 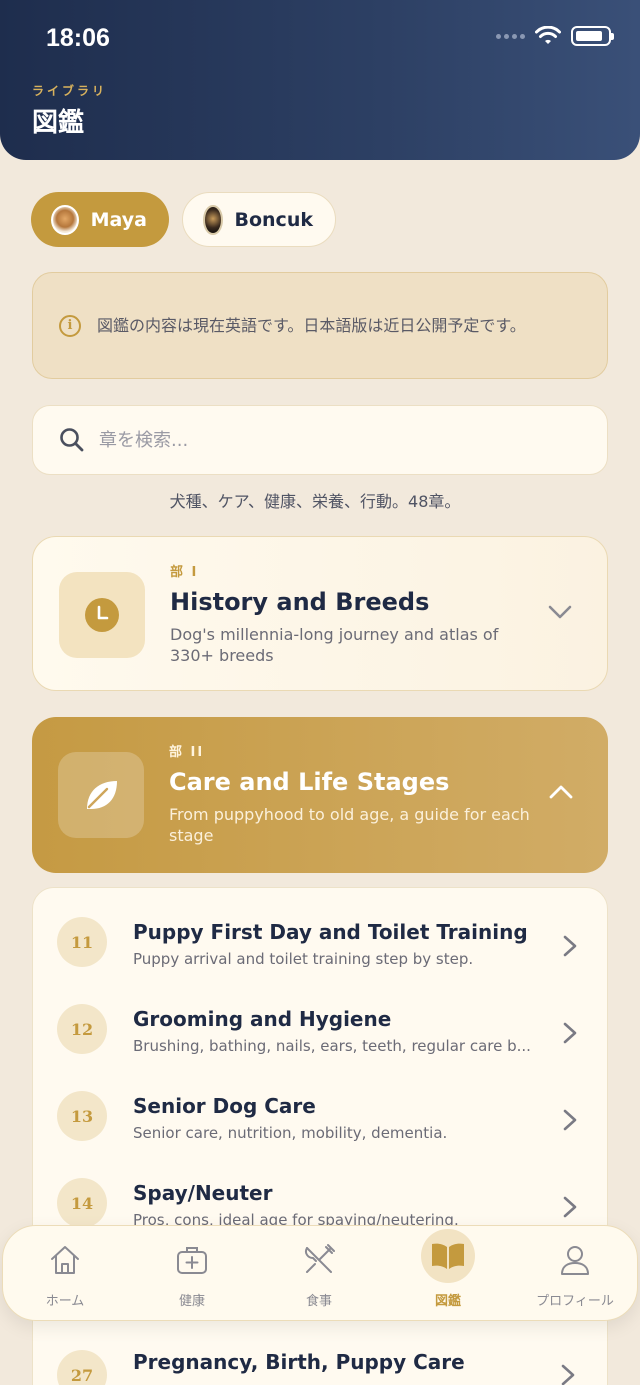 I want to click on language-notice: i 図鑑の内容は現在英語です。日本語版は近日公開予定です。, so click(x=320, y=325).